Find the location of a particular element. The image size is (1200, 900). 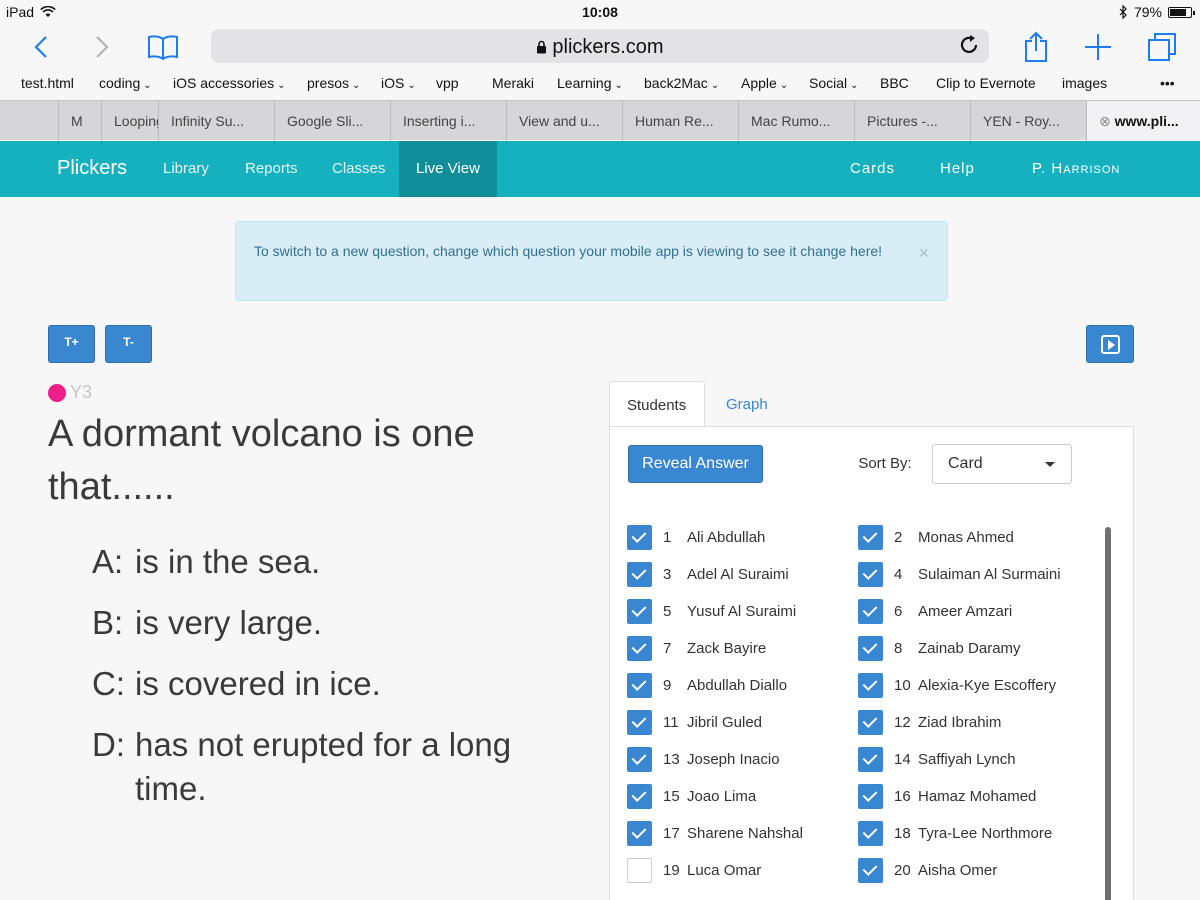

nav-help: Help is located at coordinates (957, 168).